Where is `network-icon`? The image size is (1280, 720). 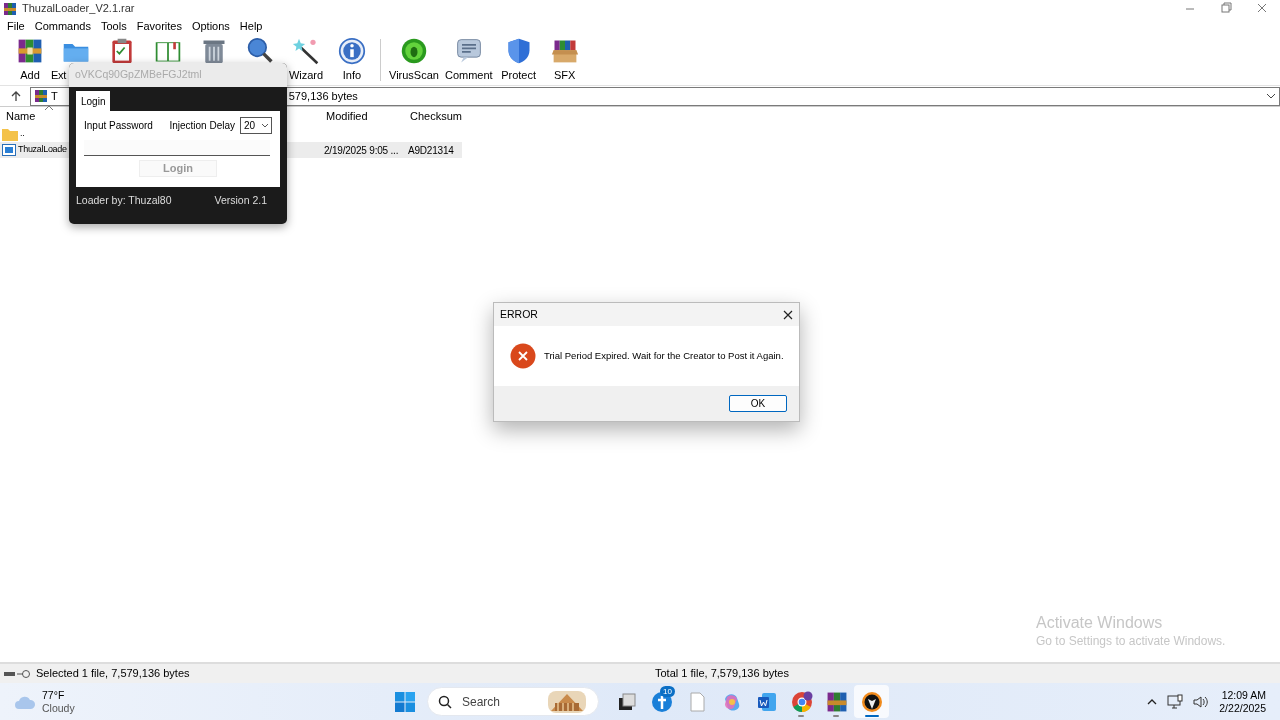 network-icon is located at coordinates (1175, 701).